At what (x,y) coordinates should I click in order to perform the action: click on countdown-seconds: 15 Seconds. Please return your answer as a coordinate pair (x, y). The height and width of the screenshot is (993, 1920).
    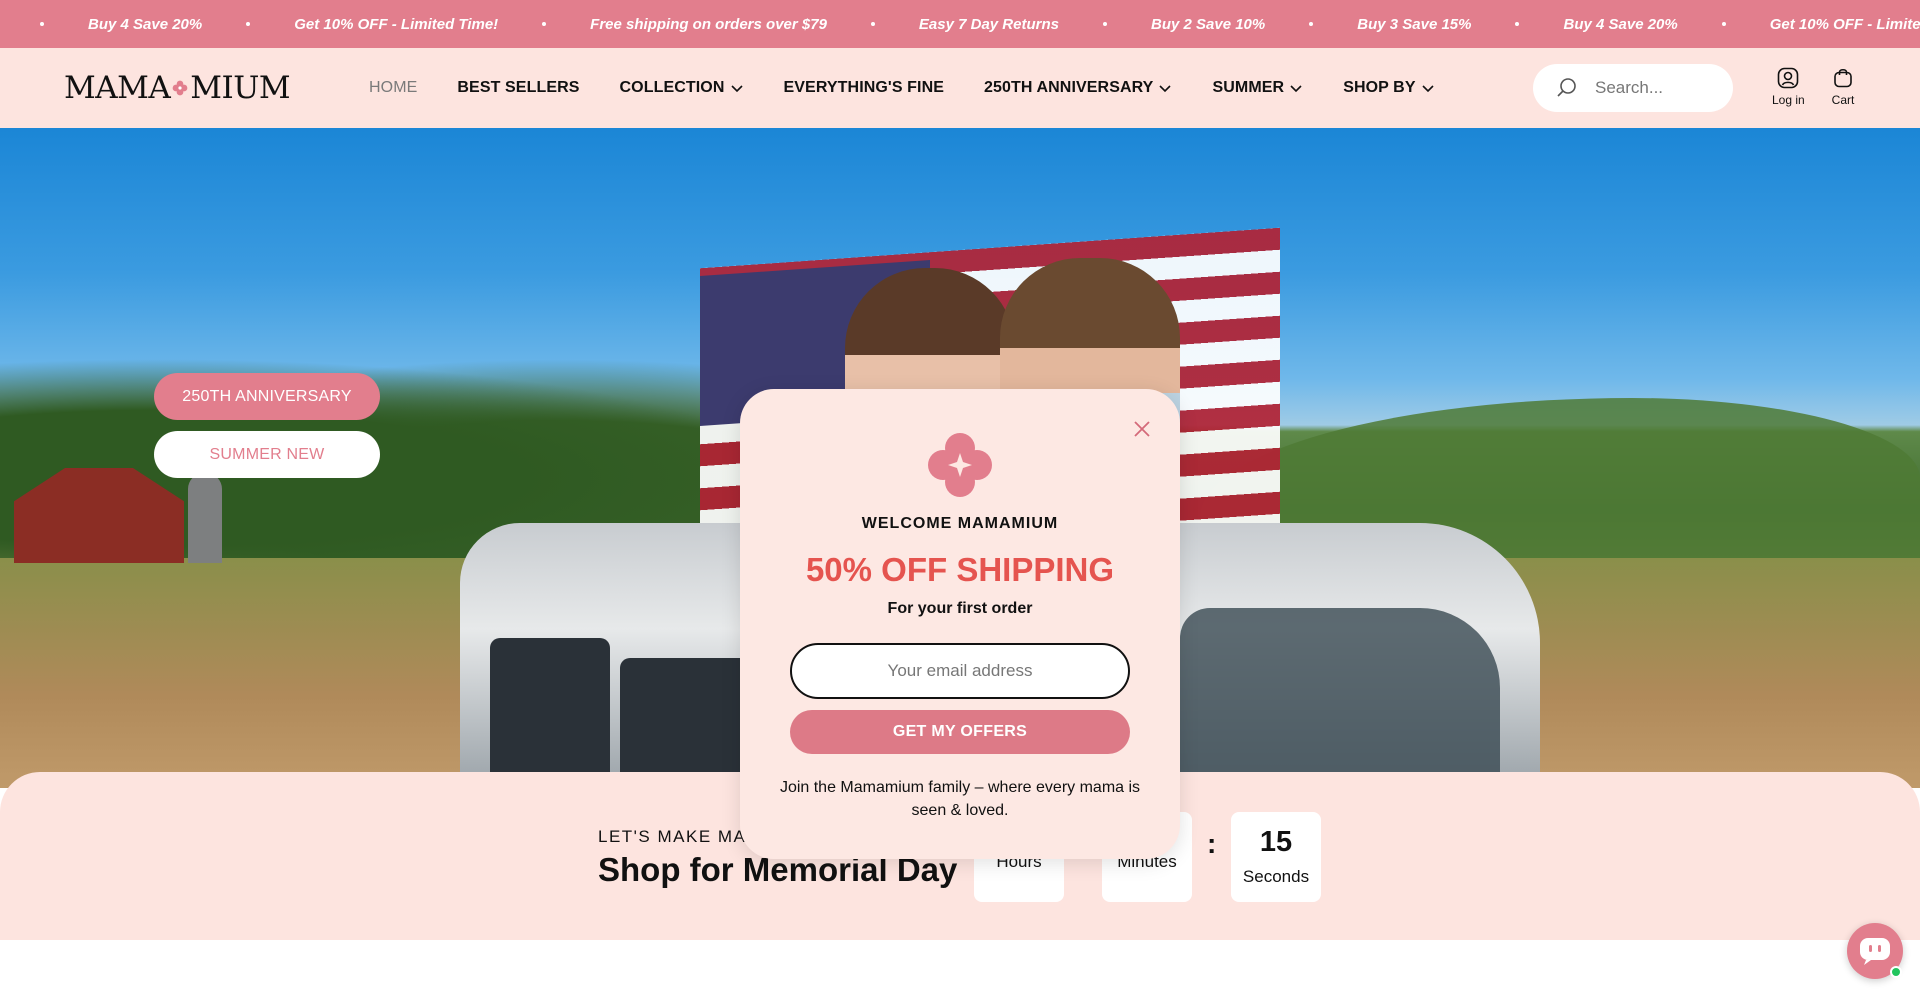
    Looking at the image, I should click on (1276, 857).